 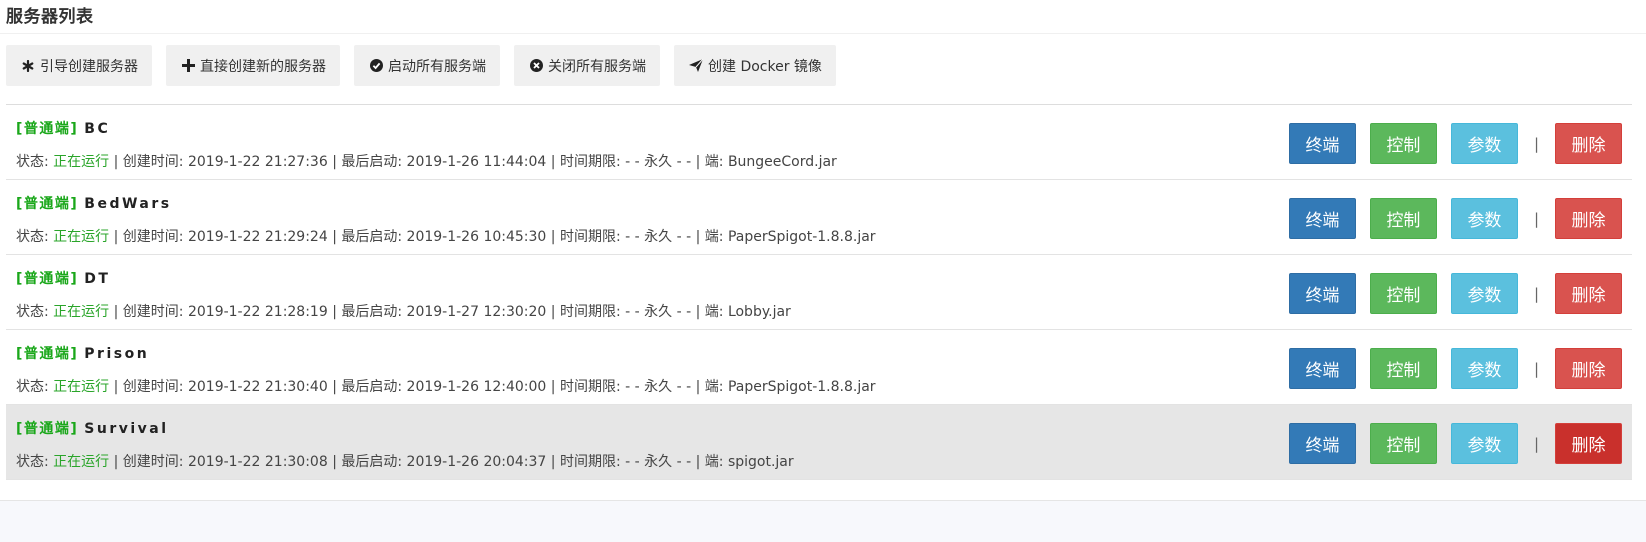 I want to click on created-time: 2019-1-22 21:30:08, so click(x=257, y=462).